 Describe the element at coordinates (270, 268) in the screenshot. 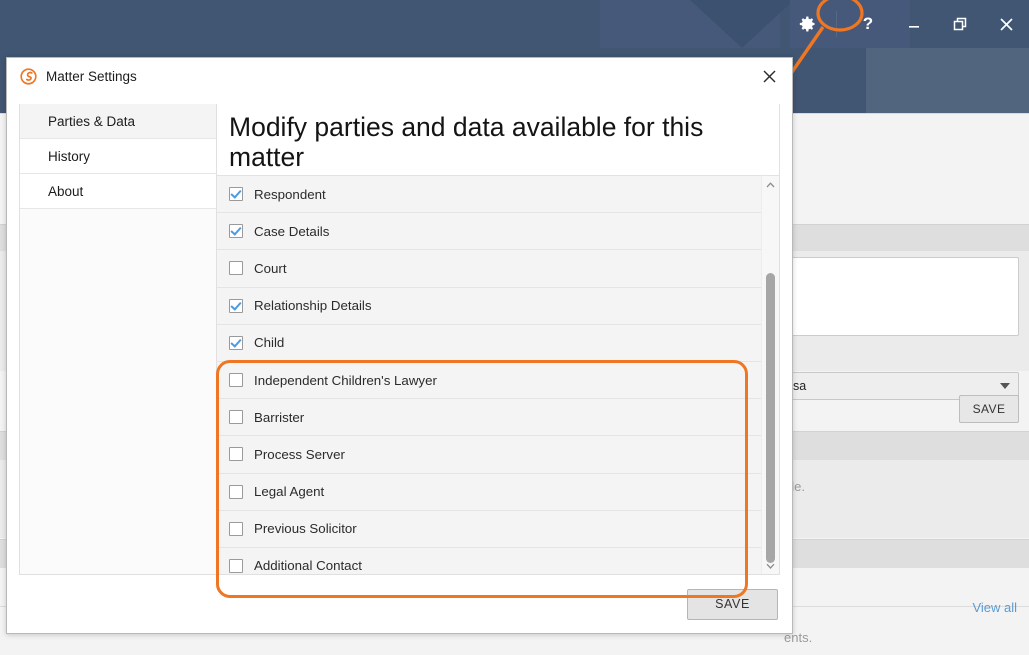

I see `list-item-label: Court` at that location.